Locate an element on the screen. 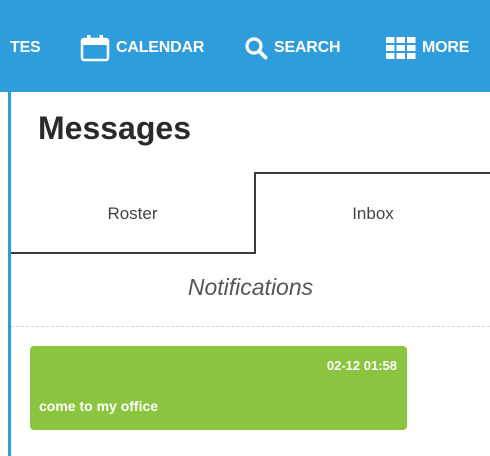  message-card: 02-12 01:58 come to my office is located at coordinates (218, 388).